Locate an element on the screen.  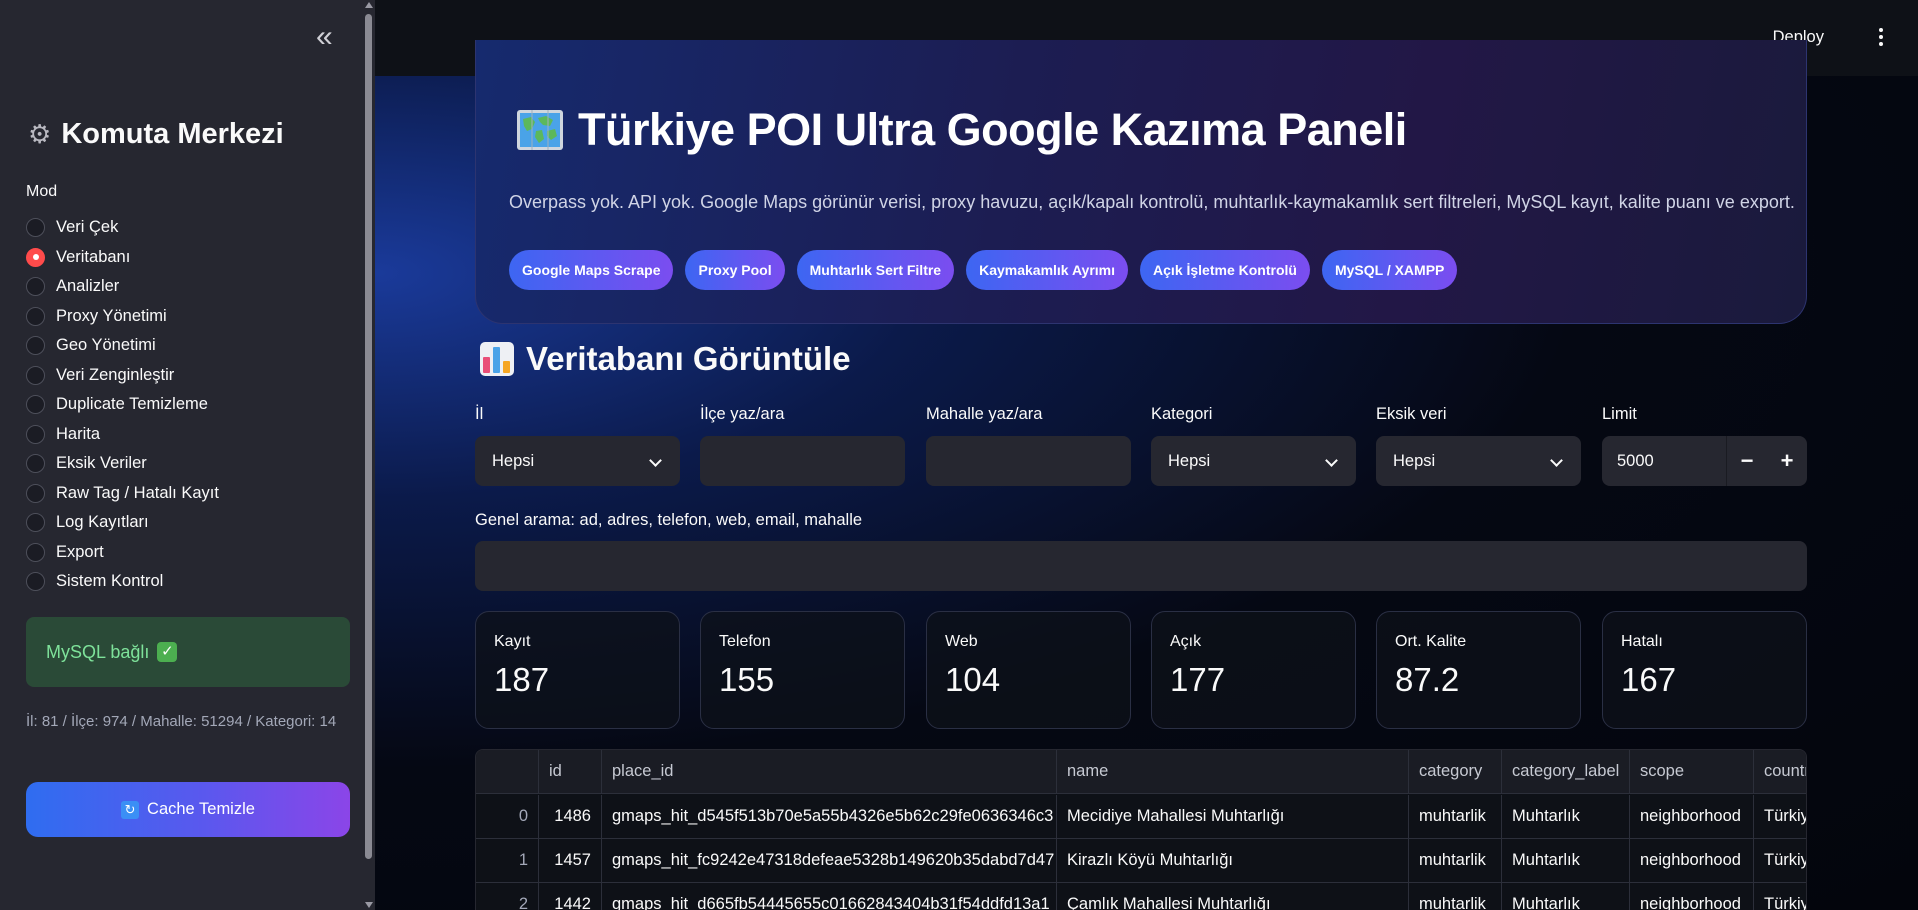
mode-radio-label: Eksik Veriler is located at coordinates (101, 463).